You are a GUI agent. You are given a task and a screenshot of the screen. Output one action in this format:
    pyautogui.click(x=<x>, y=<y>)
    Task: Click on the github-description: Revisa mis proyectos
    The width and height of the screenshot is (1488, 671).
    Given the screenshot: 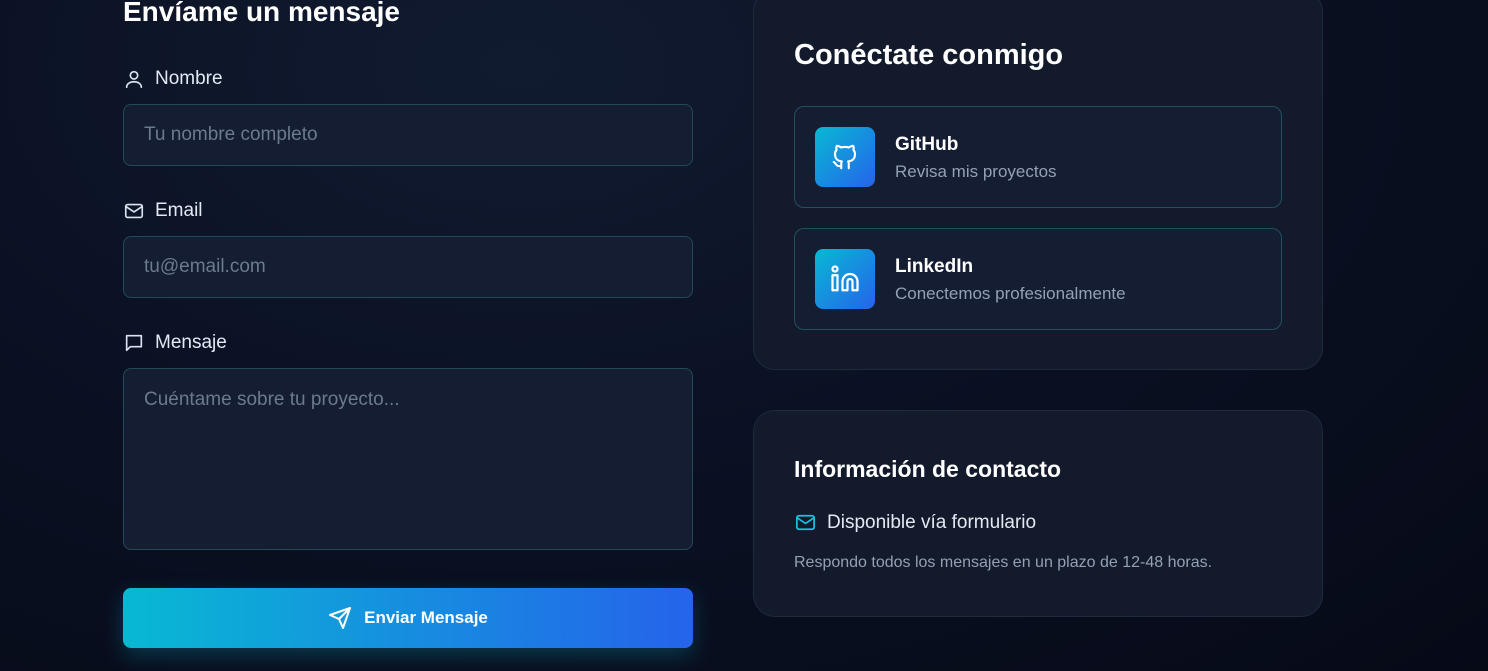 What is the action you would take?
    pyautogui.click(x=976, y=171)
    